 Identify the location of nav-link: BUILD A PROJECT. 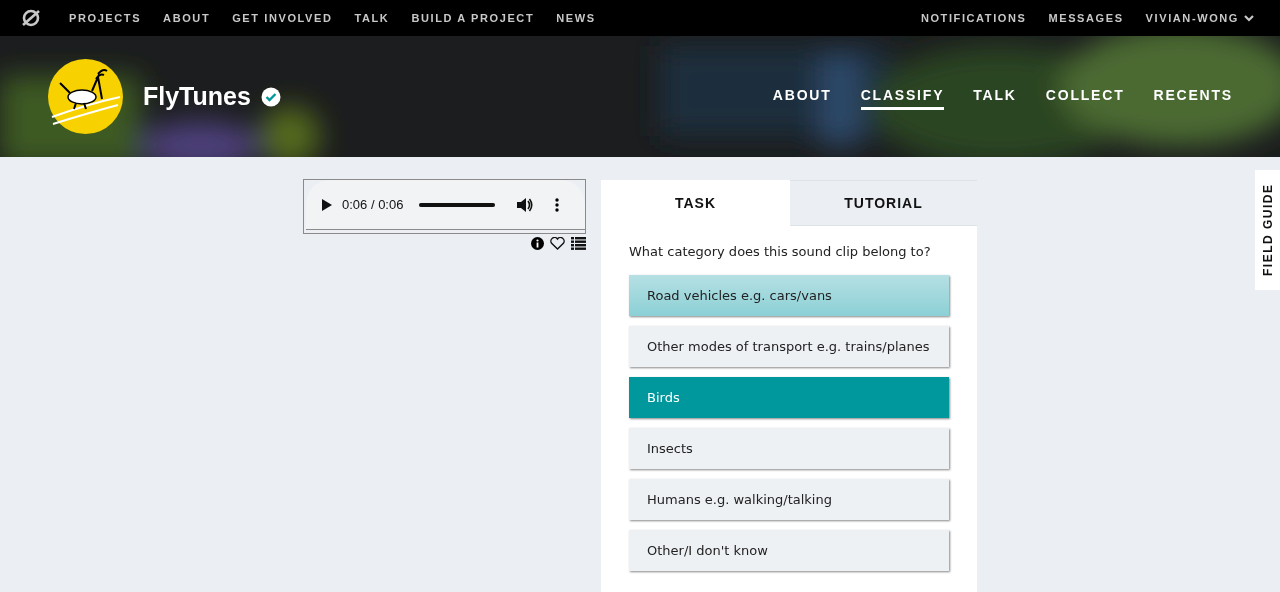
(473, 18).